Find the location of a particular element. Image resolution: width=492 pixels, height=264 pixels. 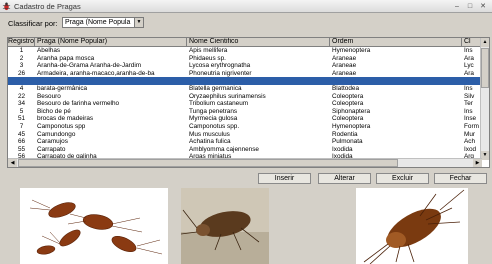

insert-button: Inserir is located at coordinates (284, 178).